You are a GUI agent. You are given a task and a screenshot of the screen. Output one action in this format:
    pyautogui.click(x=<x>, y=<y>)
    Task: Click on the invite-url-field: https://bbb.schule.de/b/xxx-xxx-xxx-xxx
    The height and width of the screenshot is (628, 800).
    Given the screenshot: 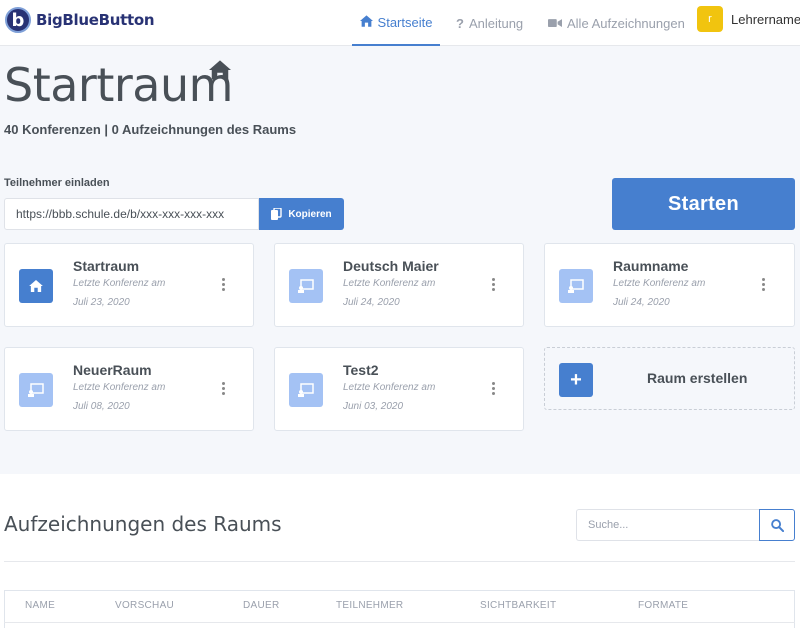 What is the action you would take?
    pyautogui.click(x=131, y=214)
    